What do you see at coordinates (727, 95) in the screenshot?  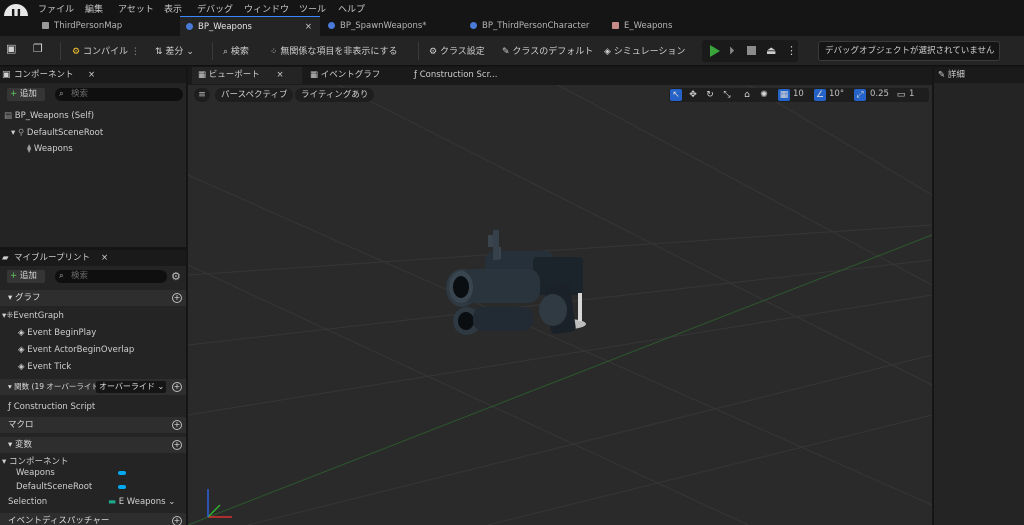 I see `scale-tool-icon: ⤡` at bounding box center [727, 95].